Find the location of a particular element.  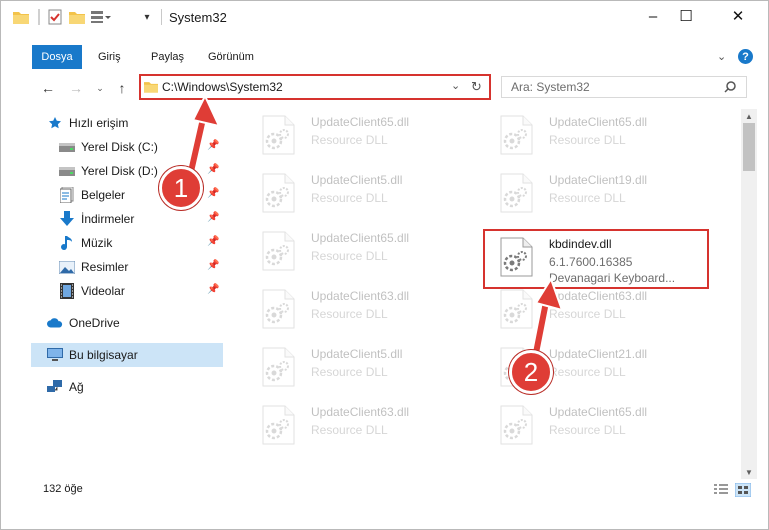

title-bar: ▾ System32 – ☐ ✕ is located at coordinates (384, 17).